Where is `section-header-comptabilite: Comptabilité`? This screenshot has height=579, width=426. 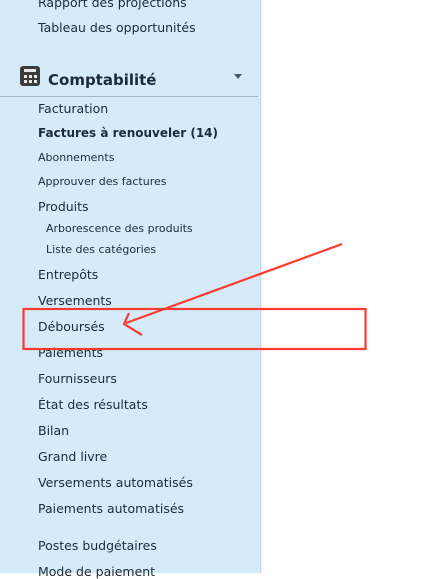 section-header-comptabilite: Comptabilité is located at coordinates (129, 78).